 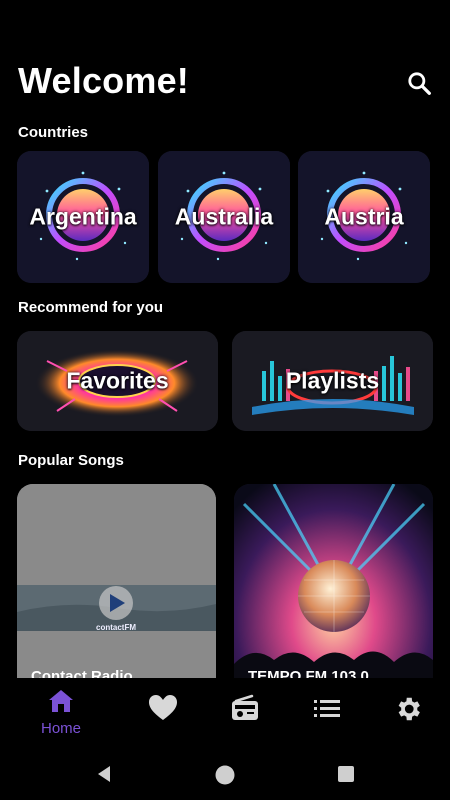 I want to click on favorites-card: Favorites, so click(x=117, y=381).